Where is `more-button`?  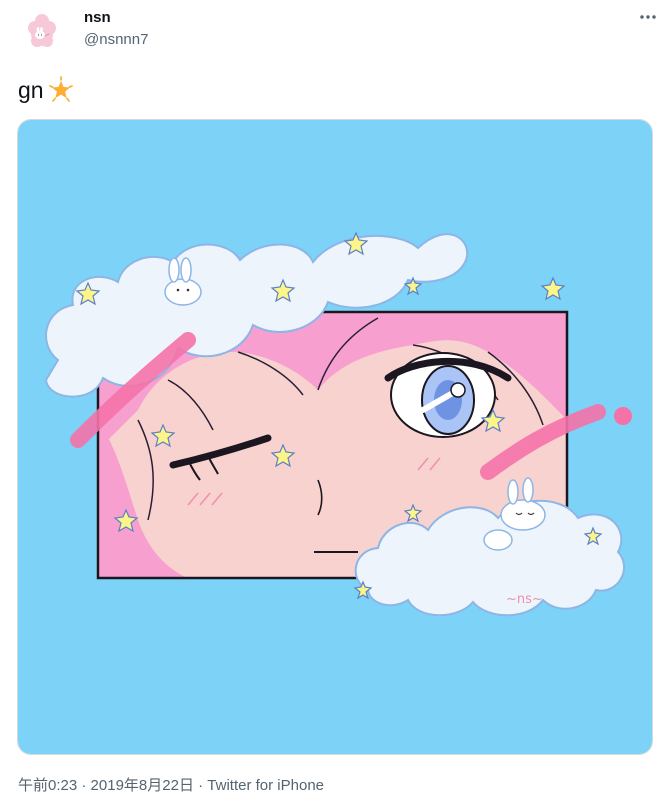
more-button is located at coordinates (648, 17).